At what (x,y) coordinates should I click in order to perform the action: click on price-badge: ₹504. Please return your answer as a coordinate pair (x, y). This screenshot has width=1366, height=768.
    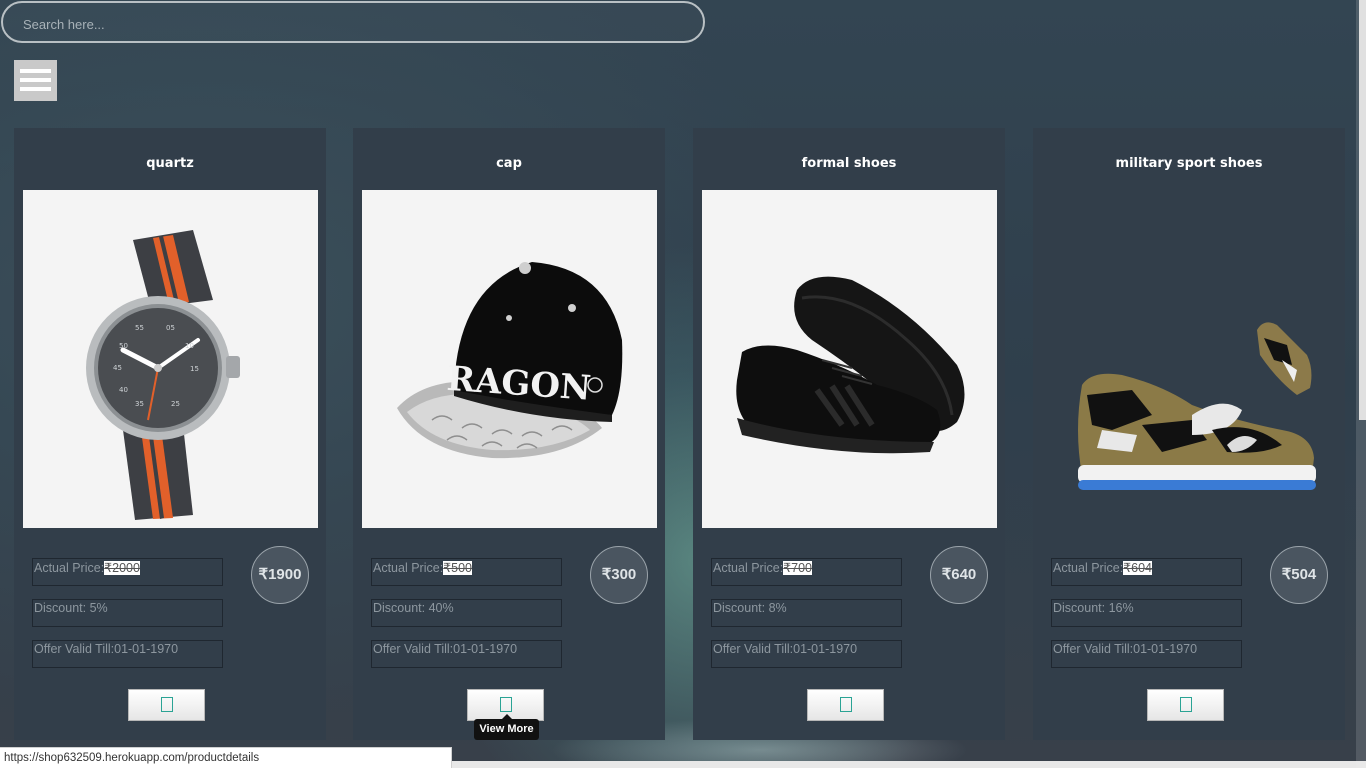
    Looking at the image, I should click on (1299, 575).